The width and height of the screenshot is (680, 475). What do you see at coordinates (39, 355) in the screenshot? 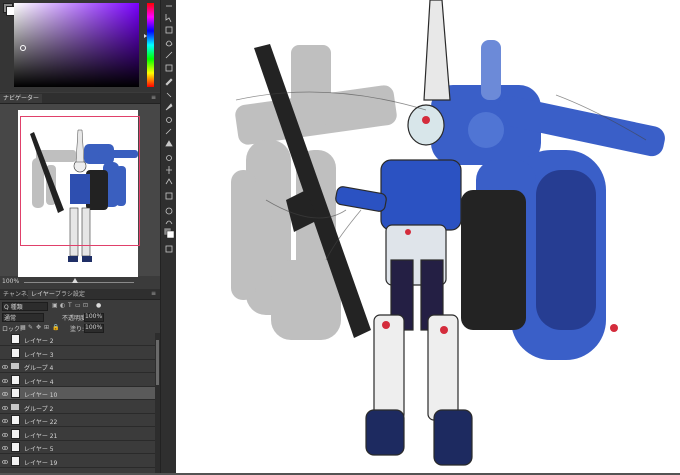
I see `layer-name: レイヤー 3` at bounding box center [39, 355].